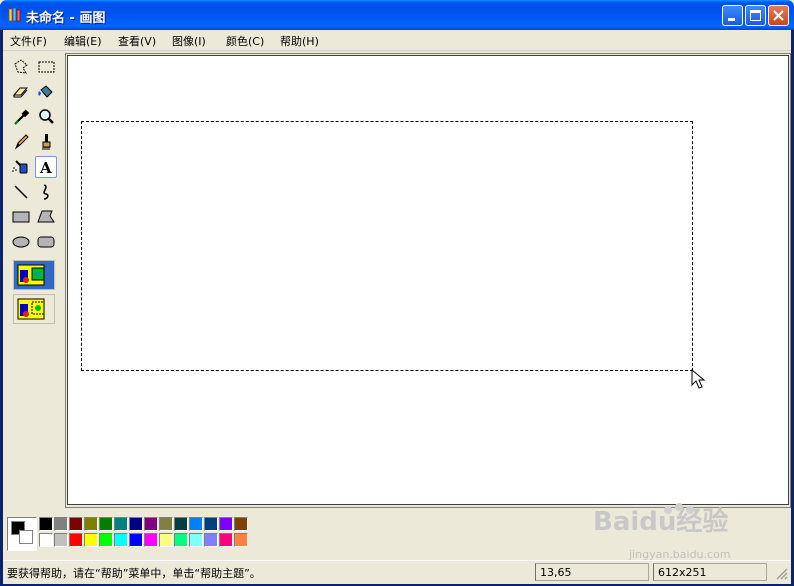  What do you see at coordinates (31, 275) in the screenshot?
I see `opaque-mode-icon` at bounding box center [31, 275].